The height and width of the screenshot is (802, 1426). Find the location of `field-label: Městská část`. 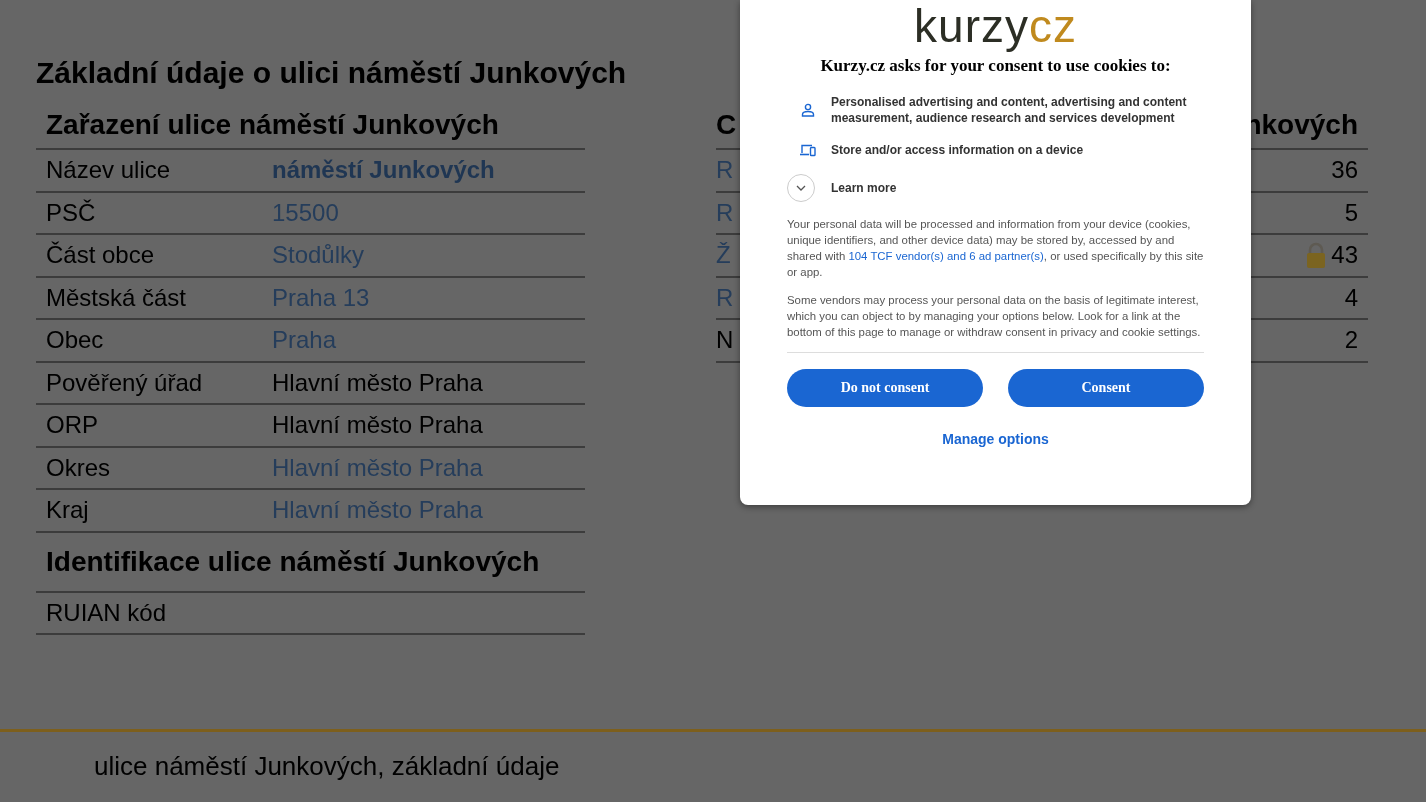

field-label: Městská část is located at coordinates (117, 297).